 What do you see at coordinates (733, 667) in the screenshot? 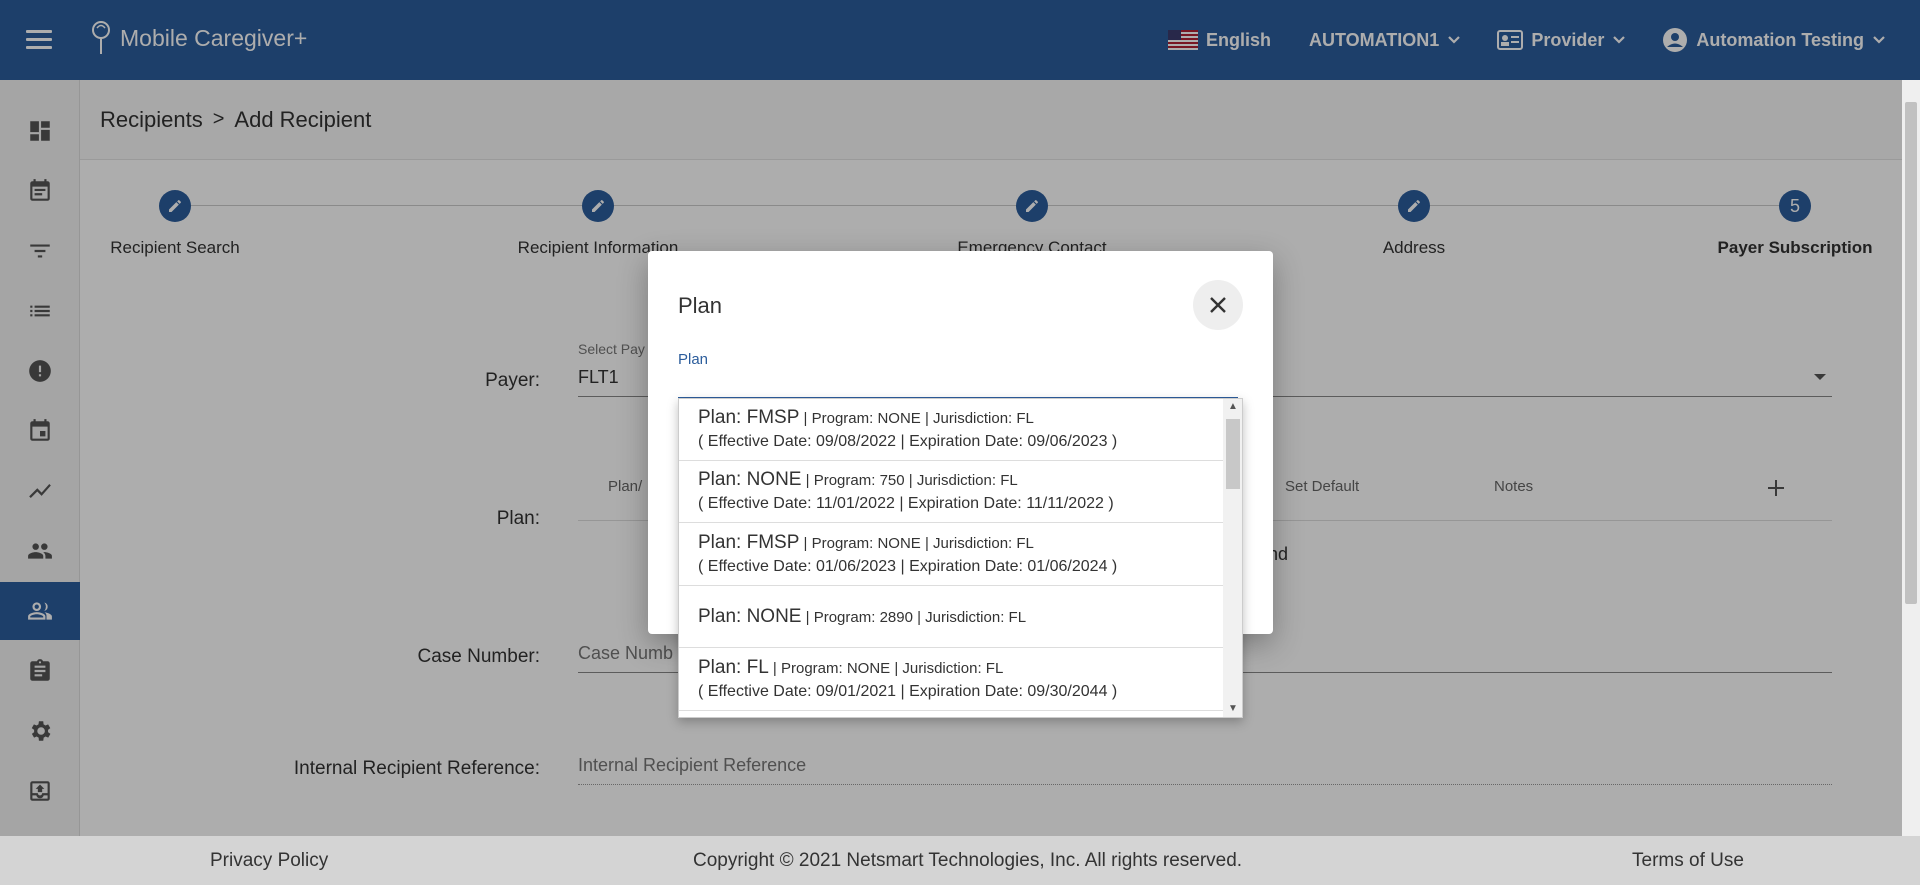
I see `plan-option-name: Plan: FL` at bounding box center [733, 667].